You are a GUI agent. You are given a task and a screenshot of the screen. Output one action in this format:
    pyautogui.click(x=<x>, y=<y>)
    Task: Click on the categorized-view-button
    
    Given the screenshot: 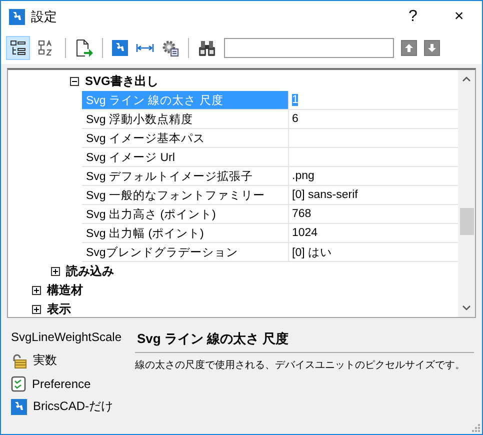 What is the action you would take?
    pyautogui.click(x=18, y=48)
    